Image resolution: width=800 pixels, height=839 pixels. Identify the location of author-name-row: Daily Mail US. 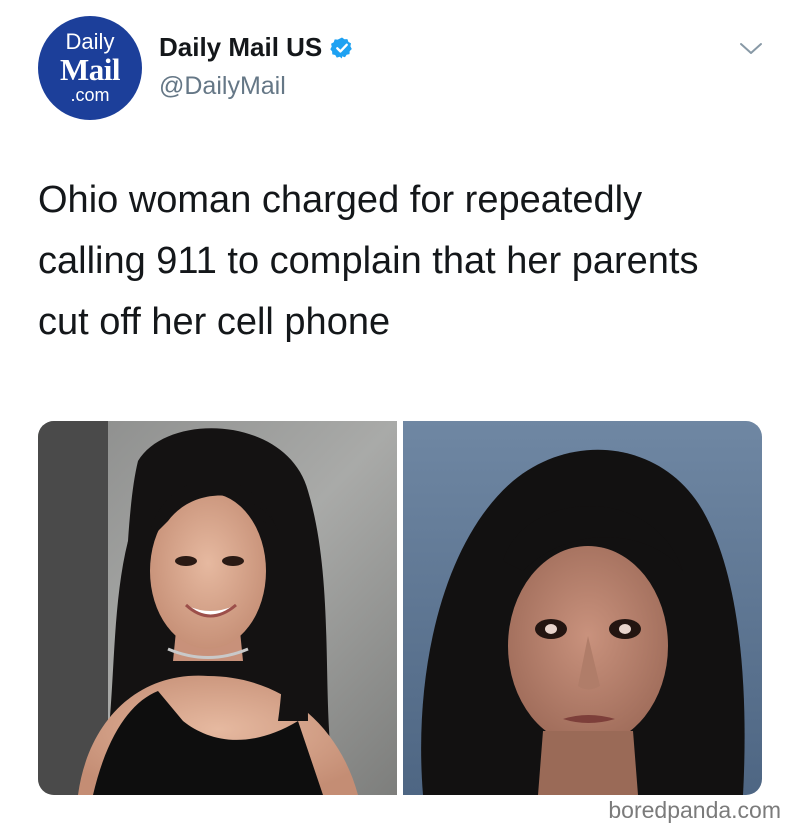
(256, 47).